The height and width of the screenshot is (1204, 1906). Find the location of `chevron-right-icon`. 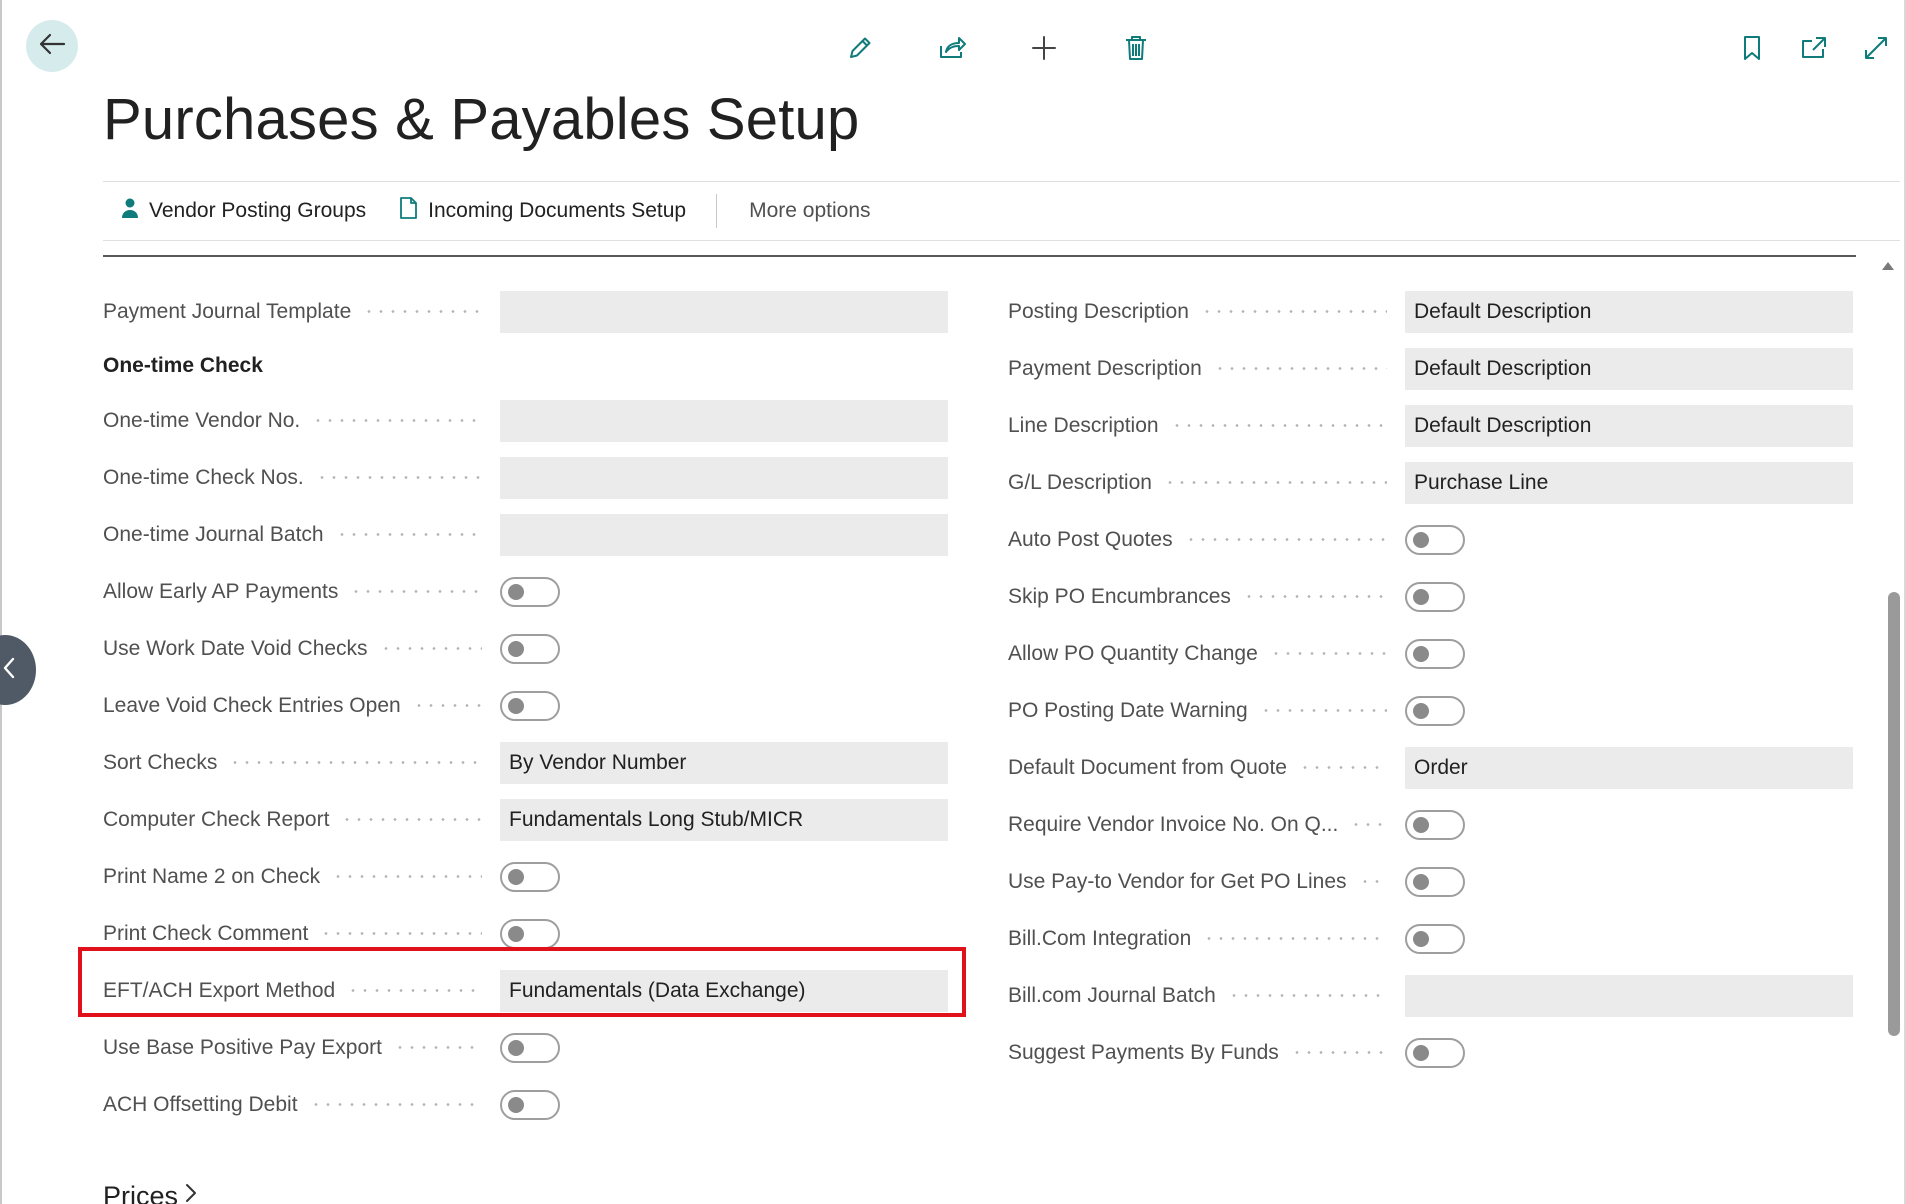

chevron-right-icon is located at coordinates (191, 1192).